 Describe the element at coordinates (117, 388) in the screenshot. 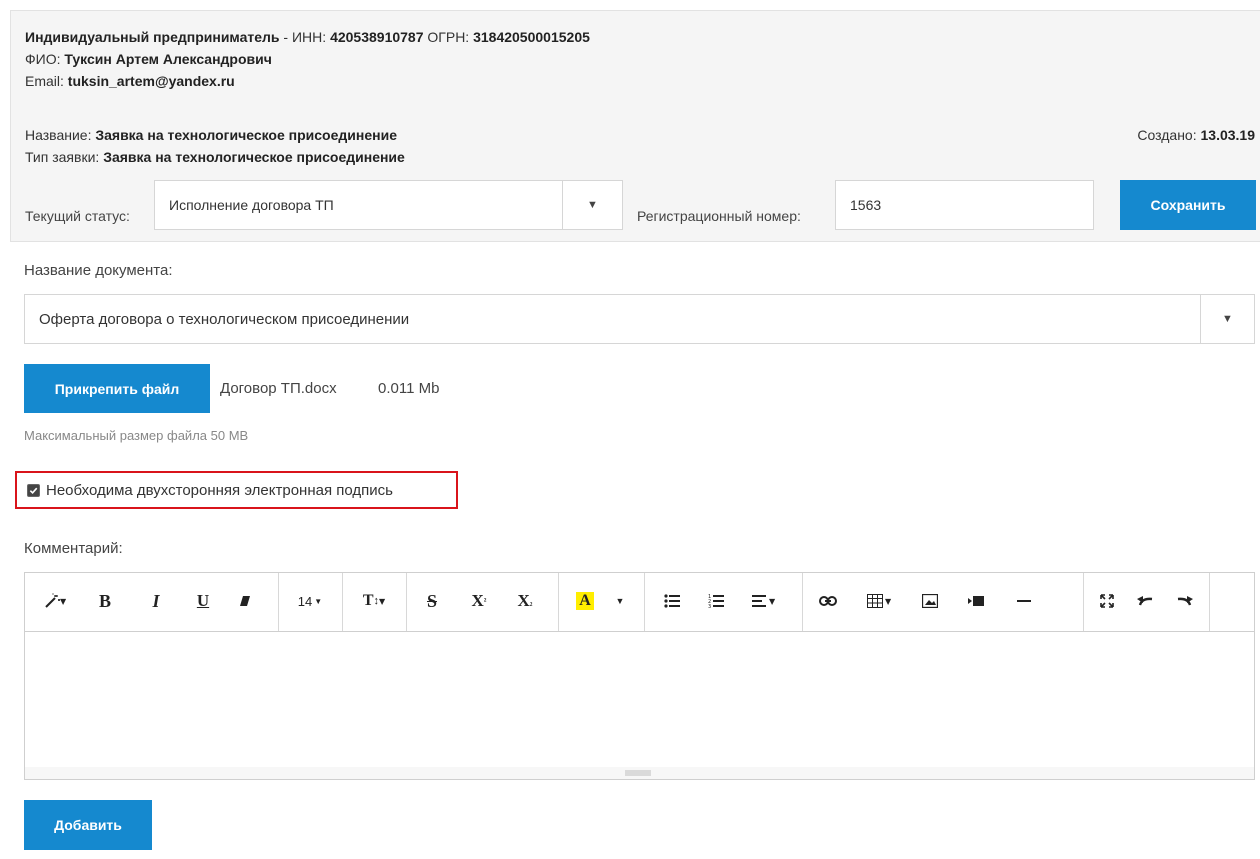

I see `attach-file-button: Прикрепить файл` at that location.